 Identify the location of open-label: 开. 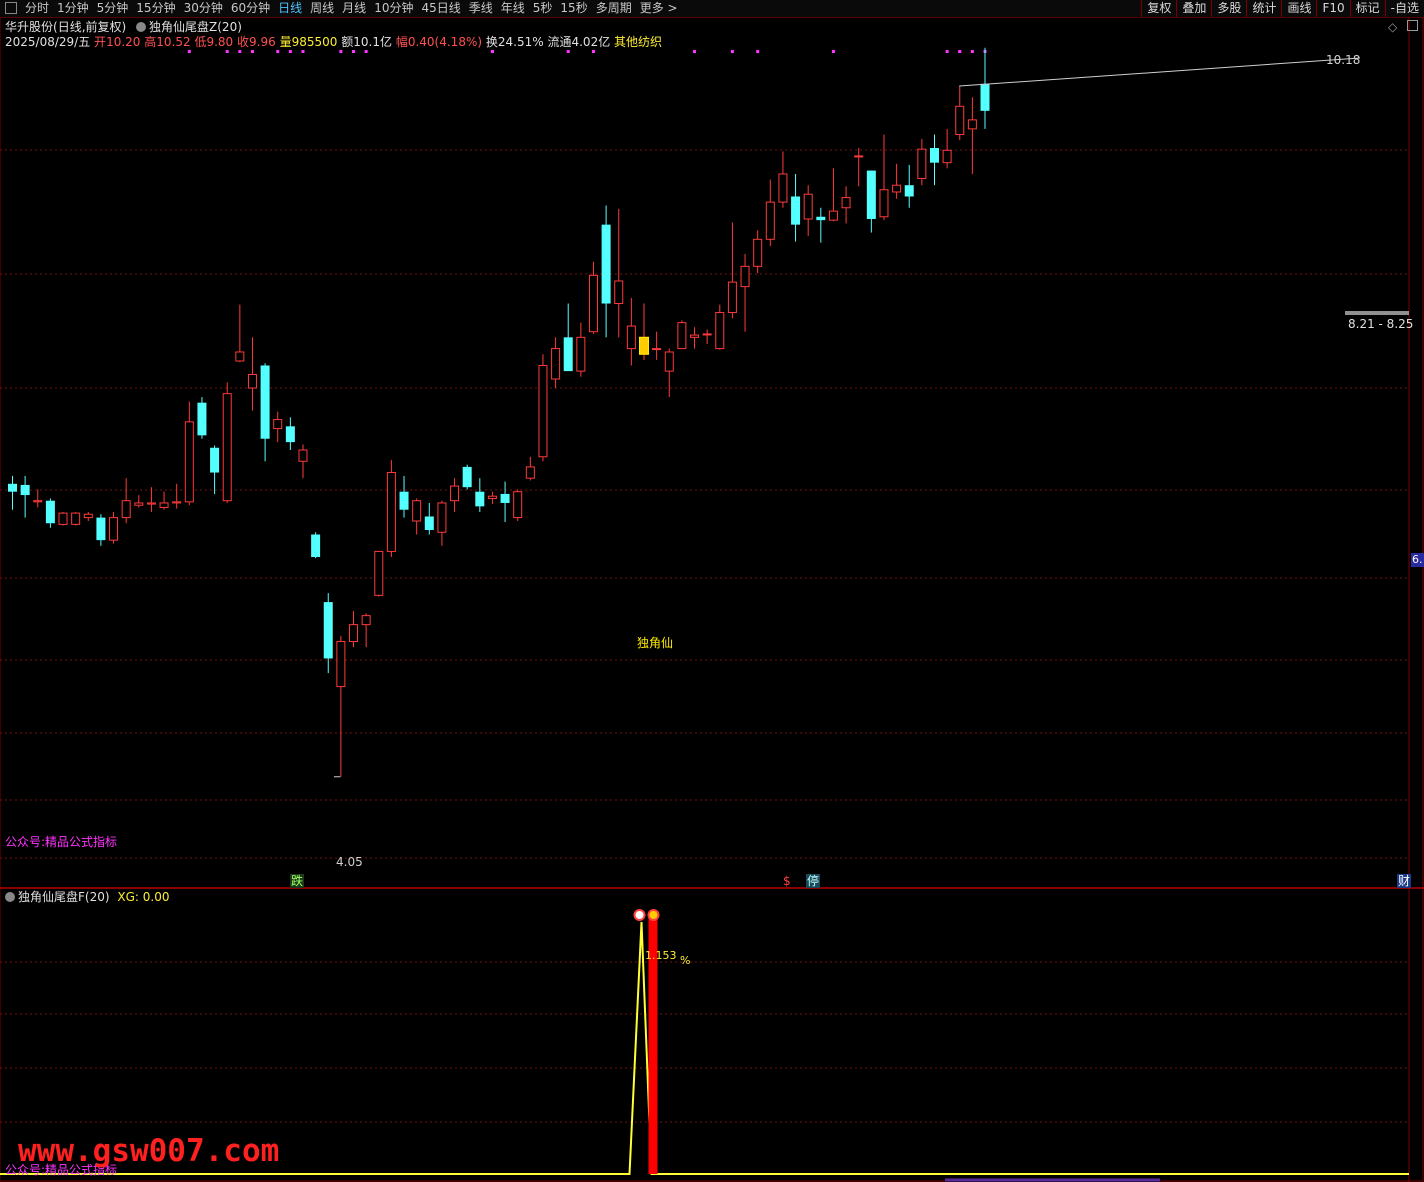
(100, 42).